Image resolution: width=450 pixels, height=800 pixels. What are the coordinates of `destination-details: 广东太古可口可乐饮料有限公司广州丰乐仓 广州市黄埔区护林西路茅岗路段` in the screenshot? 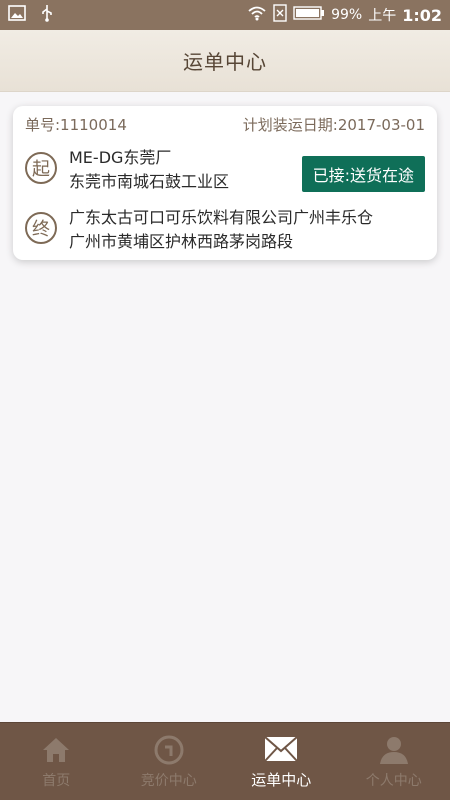 It's located at (221, 230).